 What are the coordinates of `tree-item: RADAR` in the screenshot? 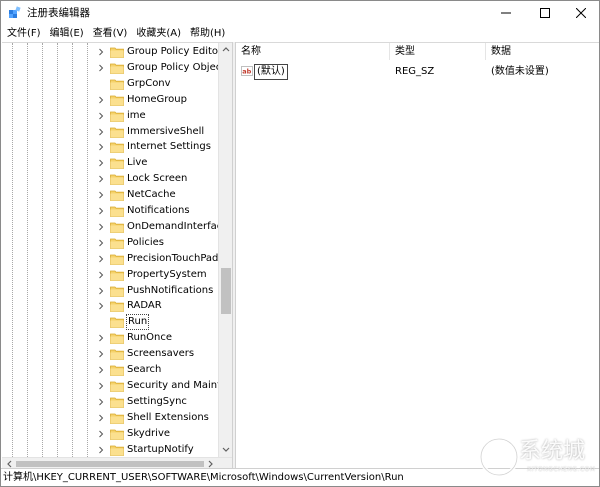 It's located at (110, 306).